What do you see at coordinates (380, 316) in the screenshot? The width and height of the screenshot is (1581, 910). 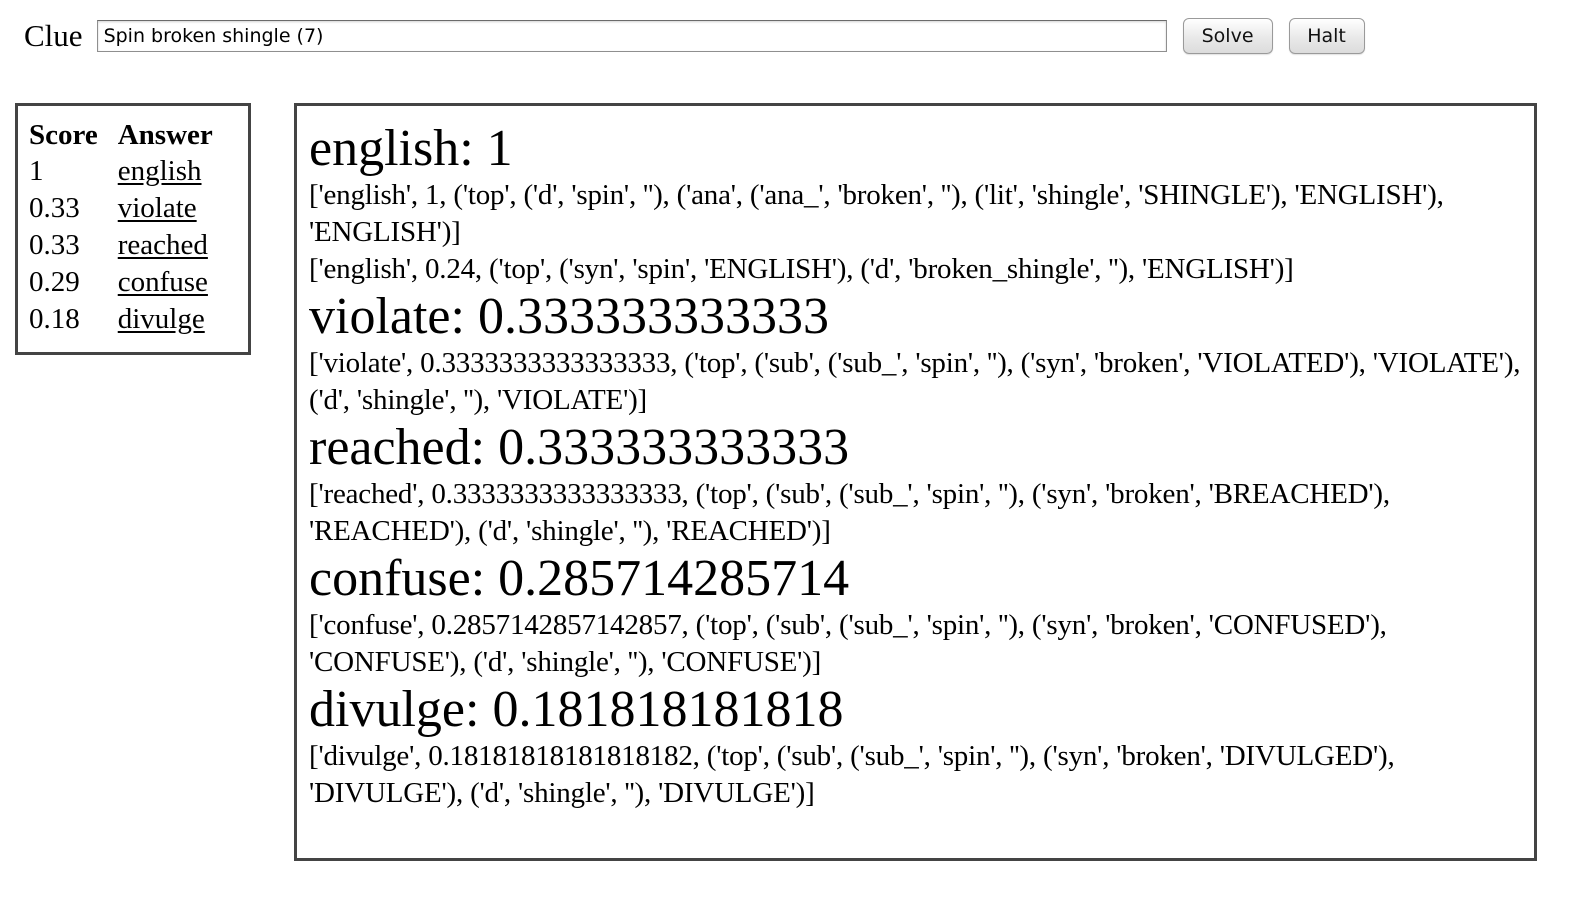 I see `result-answer: violate` at bounding box center [380, 316].